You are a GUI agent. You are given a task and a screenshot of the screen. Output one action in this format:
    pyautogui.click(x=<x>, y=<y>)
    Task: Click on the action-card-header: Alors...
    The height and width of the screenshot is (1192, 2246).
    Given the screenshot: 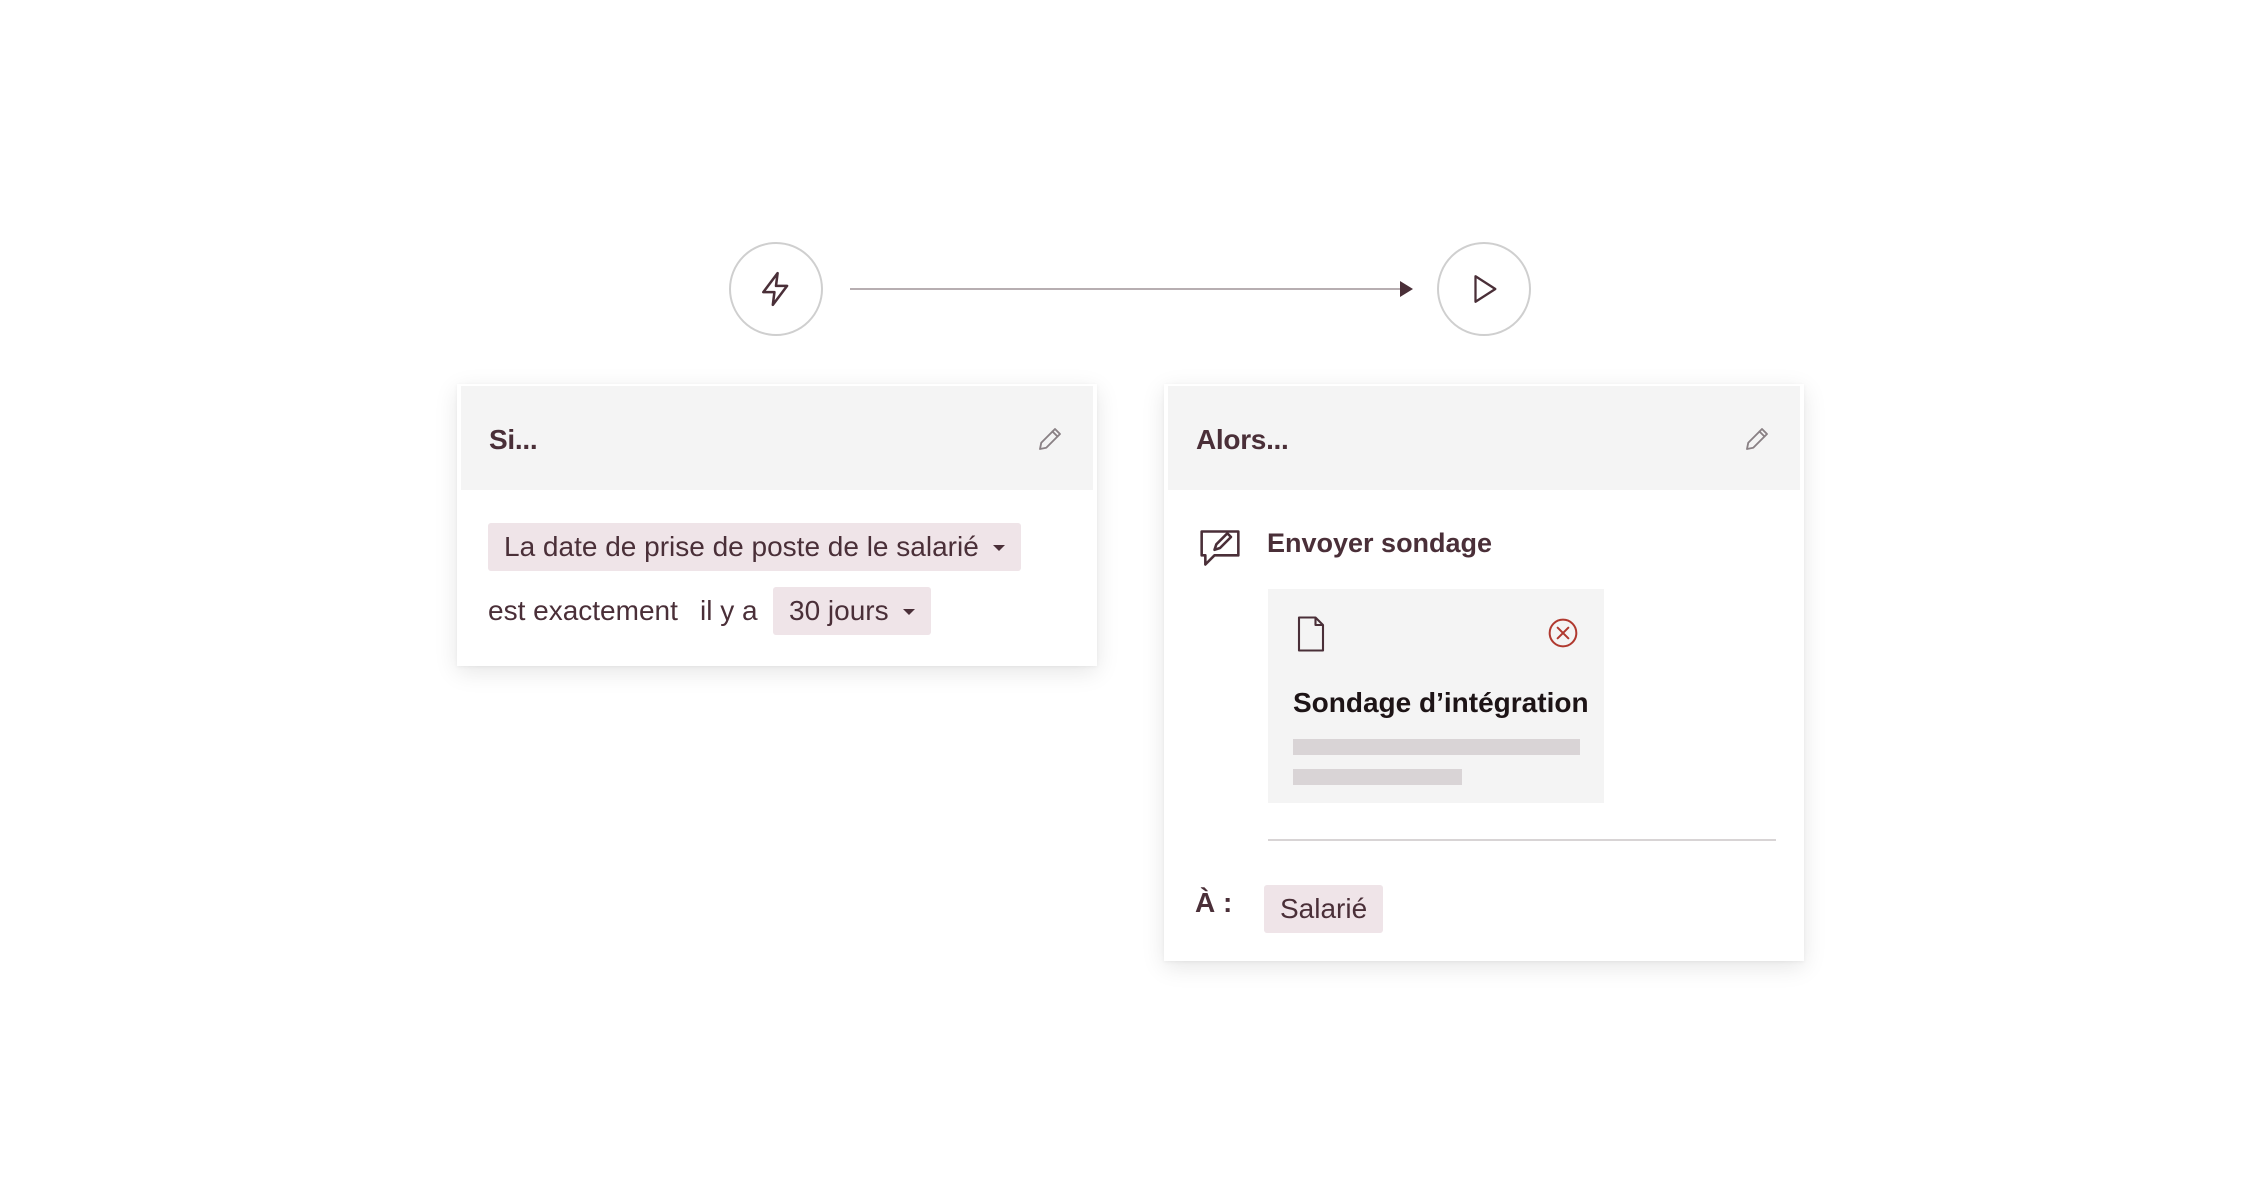 What is the action you would take?
    pyautogui.click(x=1484, y=438)
    